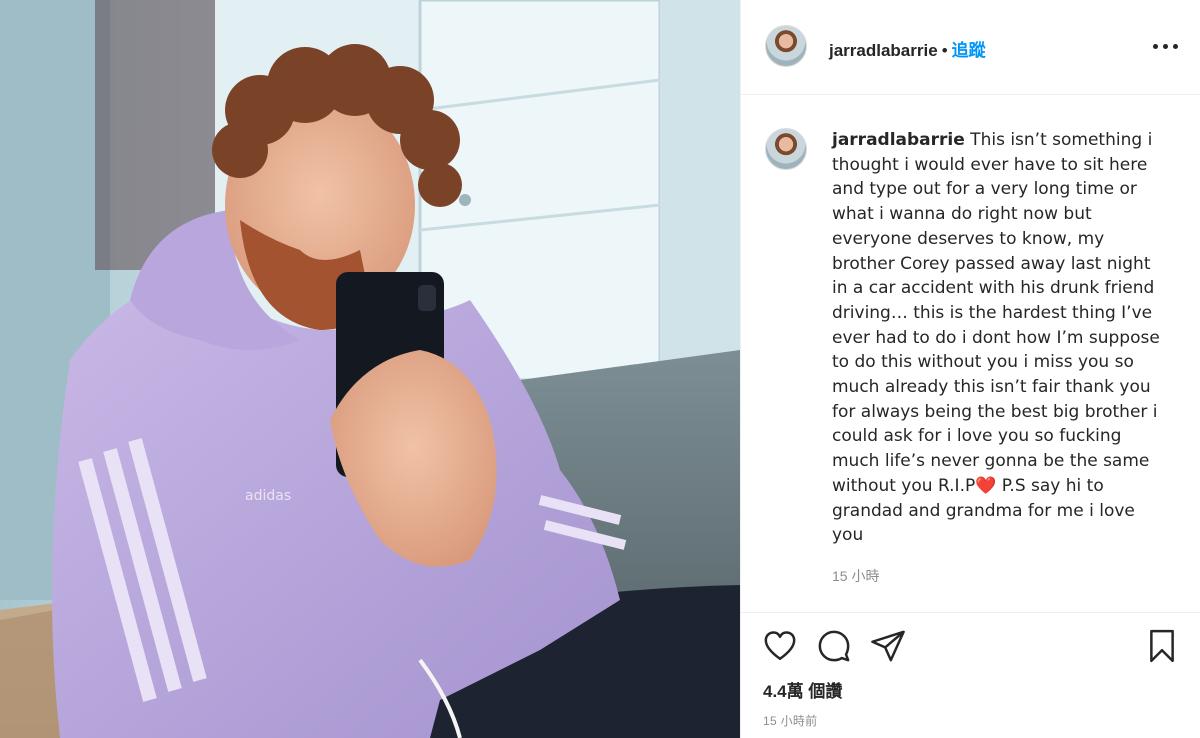  Describe the element at coordinates (889, 647) in the screenshot. I see `share-icon` at that location.